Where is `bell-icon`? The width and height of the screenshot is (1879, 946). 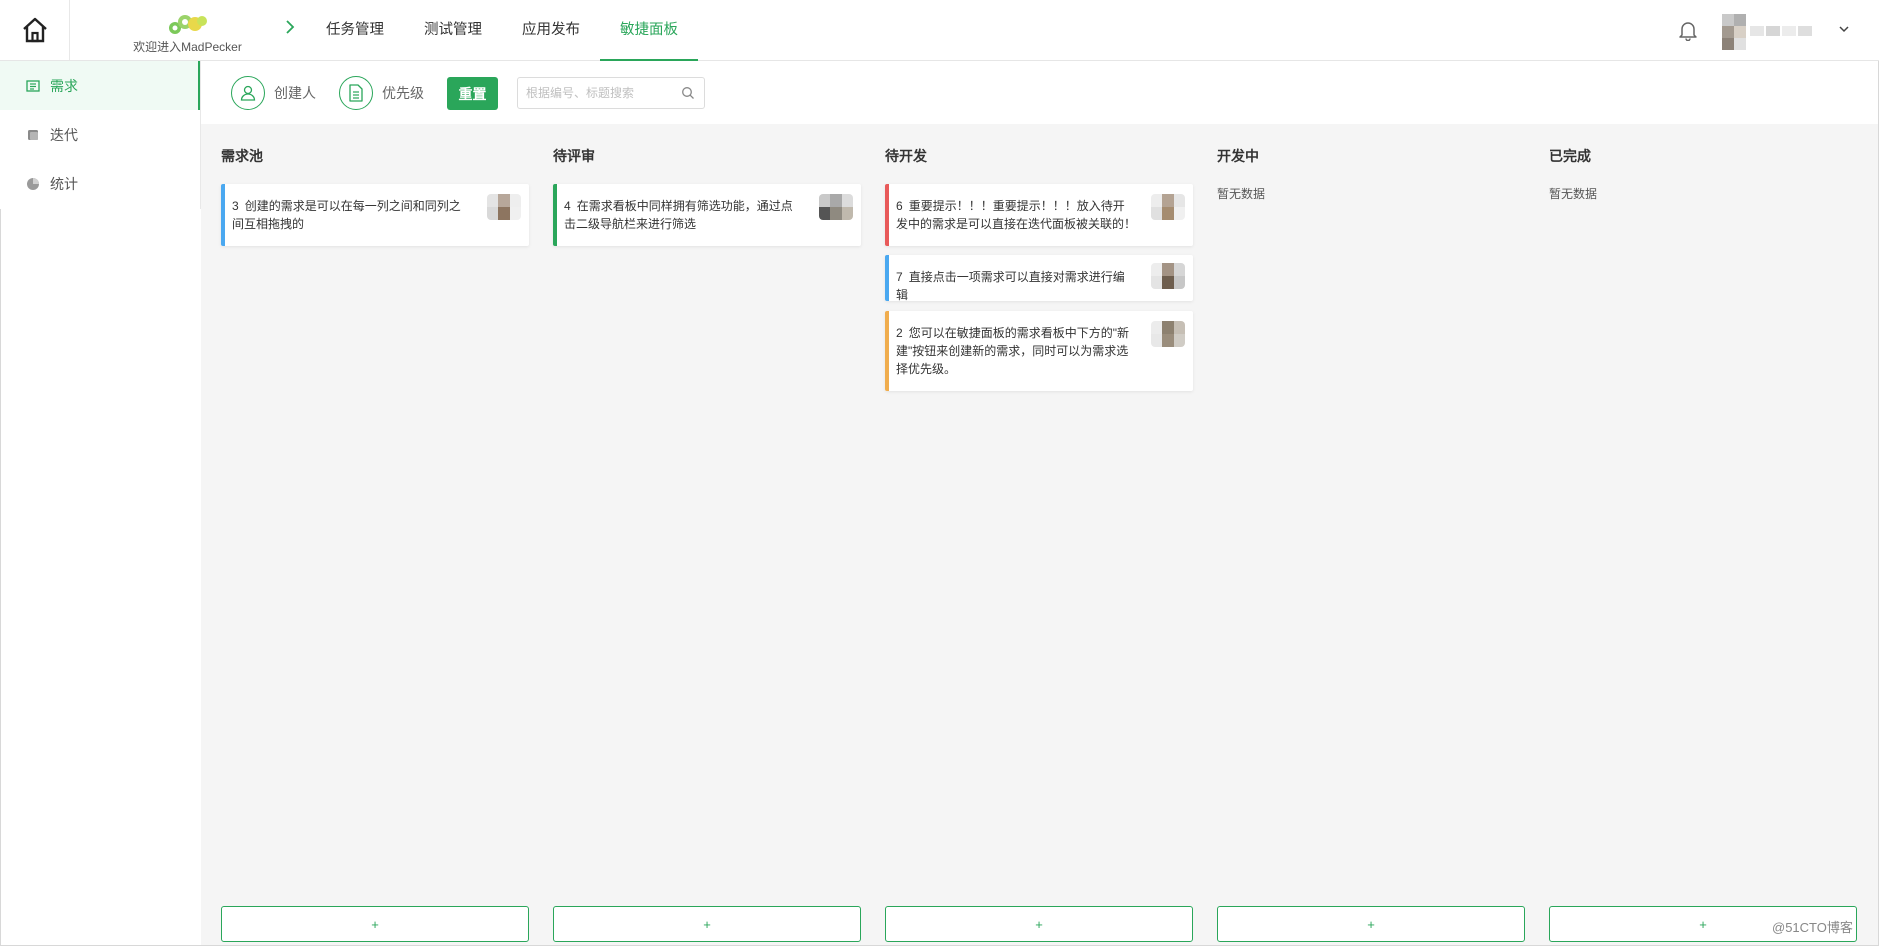 bell-icon is located at coordinates (1688, 31).